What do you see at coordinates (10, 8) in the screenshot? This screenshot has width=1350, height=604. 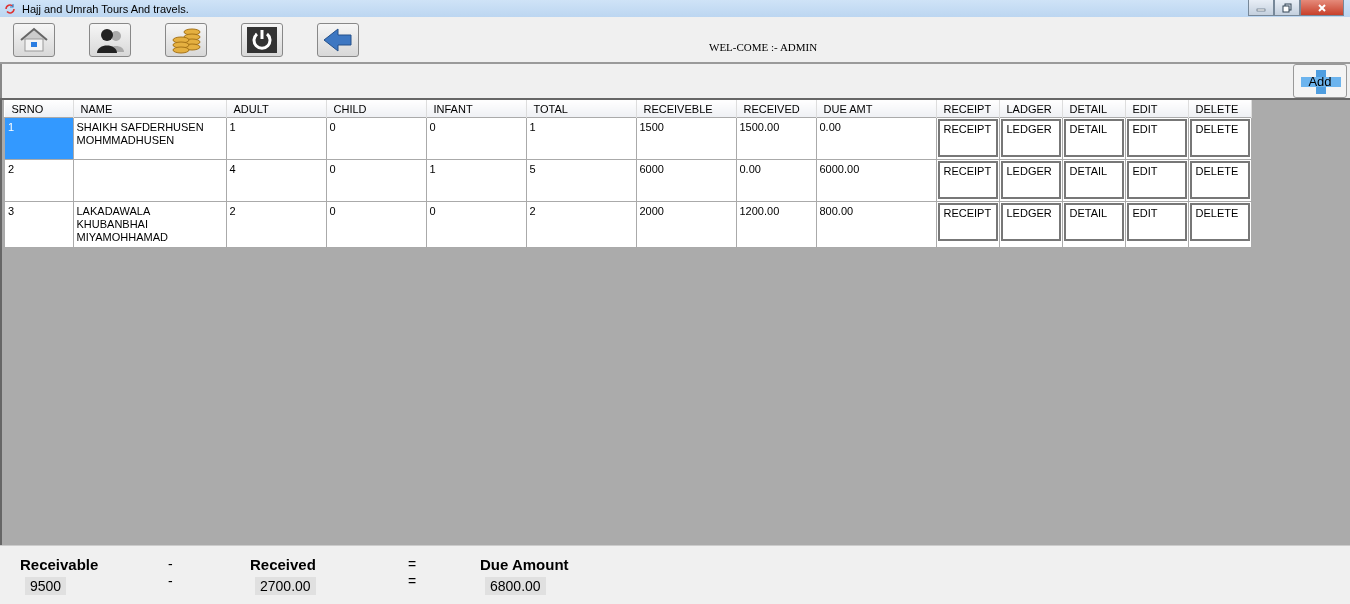 I see `app-icon` at bounding box center [10, 8].